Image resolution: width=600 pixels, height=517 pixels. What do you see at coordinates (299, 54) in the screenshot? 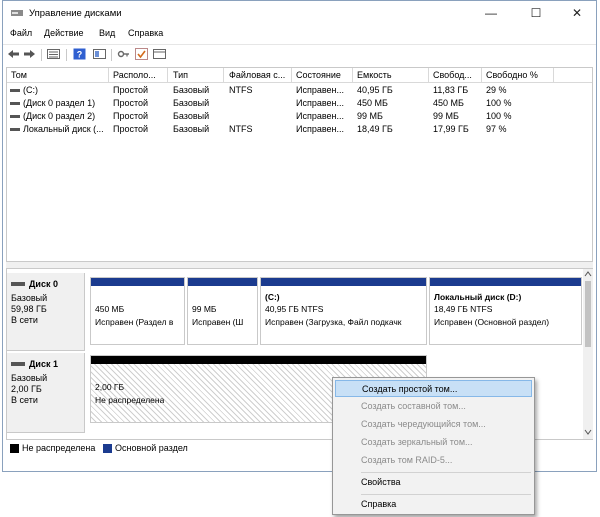
I see `toolbar: ?` at bounding box center [299, 54].